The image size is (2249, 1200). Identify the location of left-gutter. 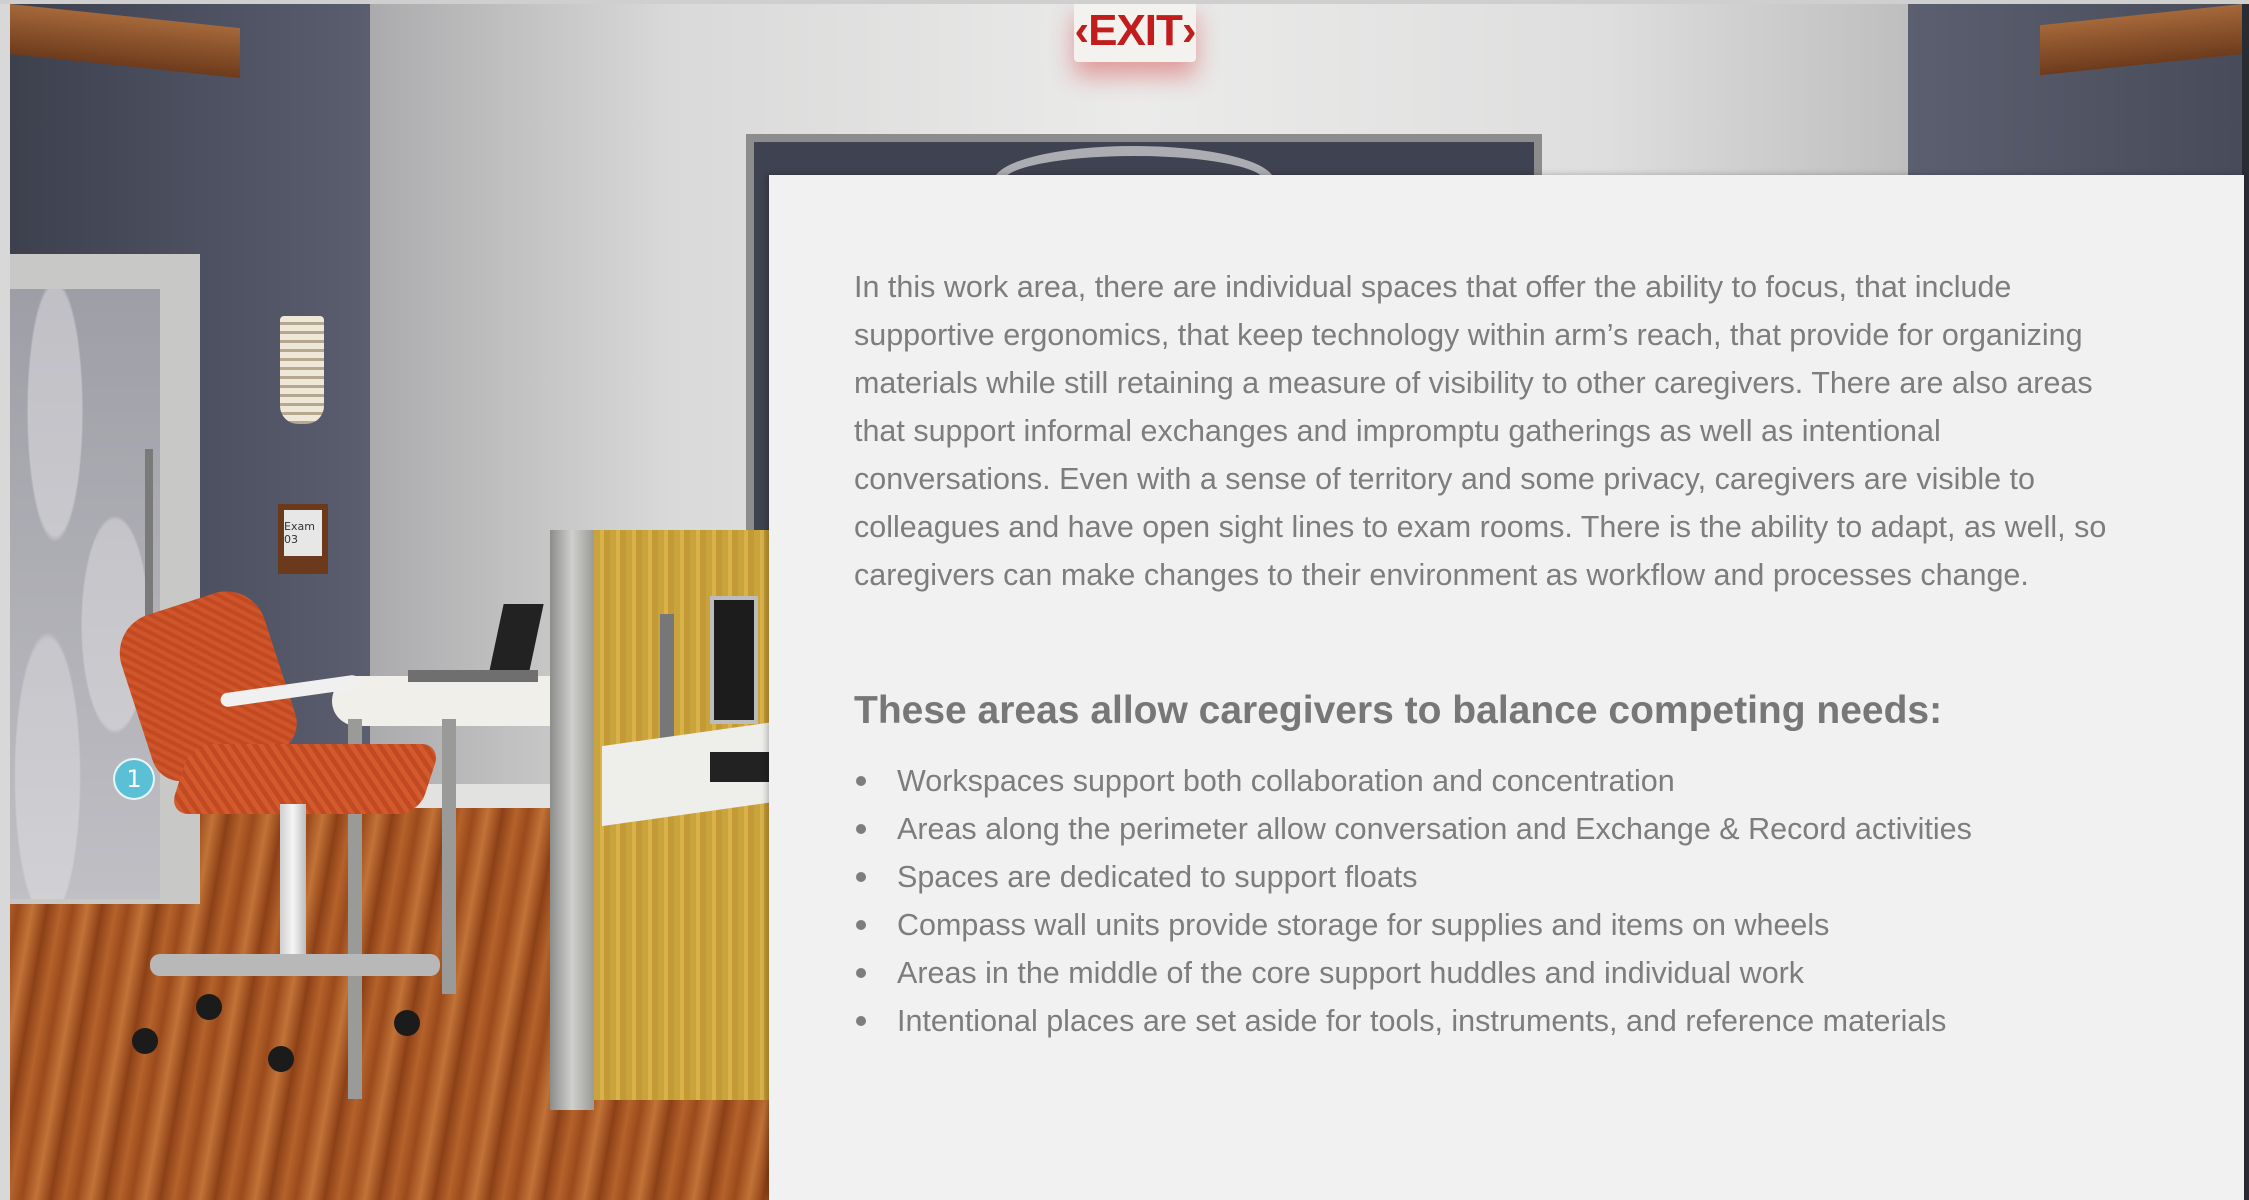
(5, 600).